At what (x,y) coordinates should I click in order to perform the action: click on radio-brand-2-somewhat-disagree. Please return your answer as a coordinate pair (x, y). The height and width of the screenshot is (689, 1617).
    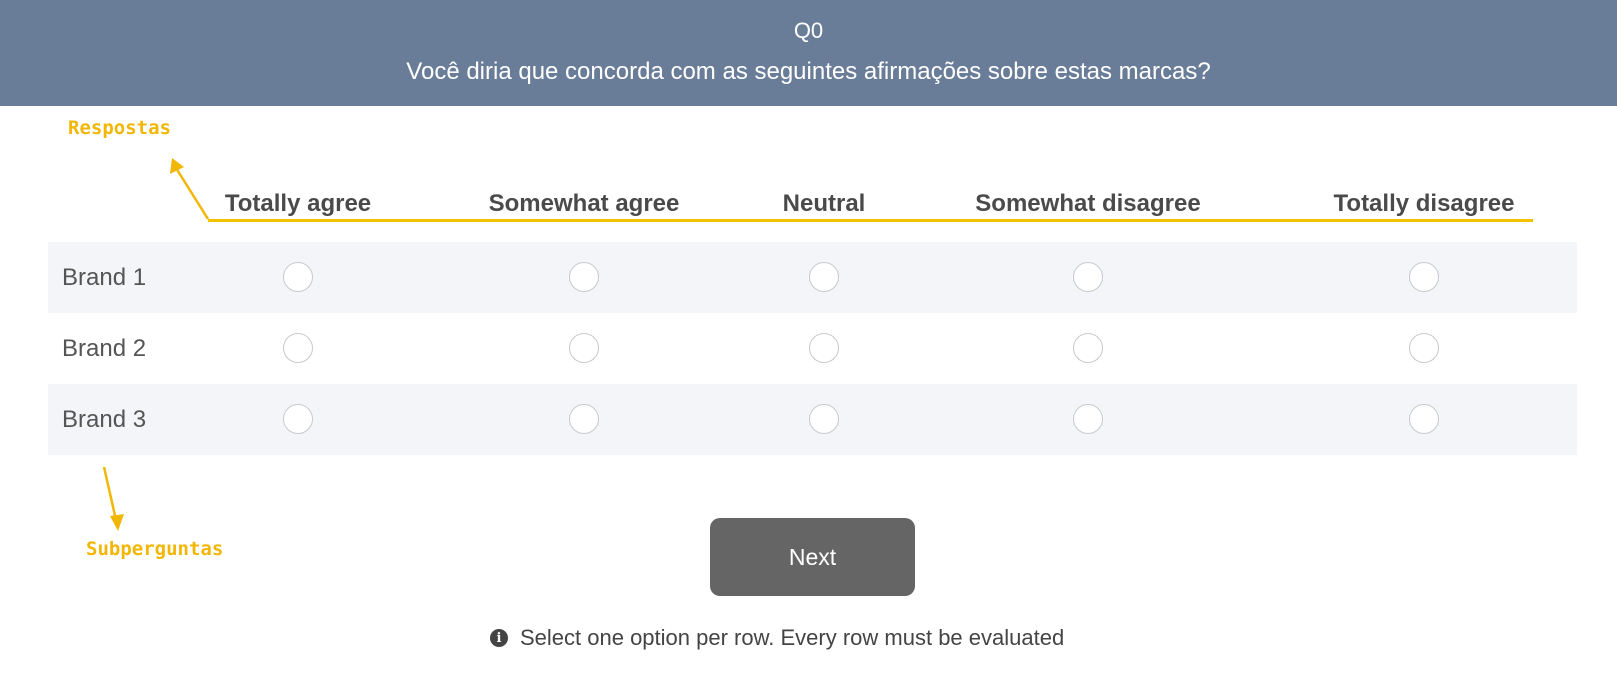
    Looking at the image, I should click on (1088, 348).